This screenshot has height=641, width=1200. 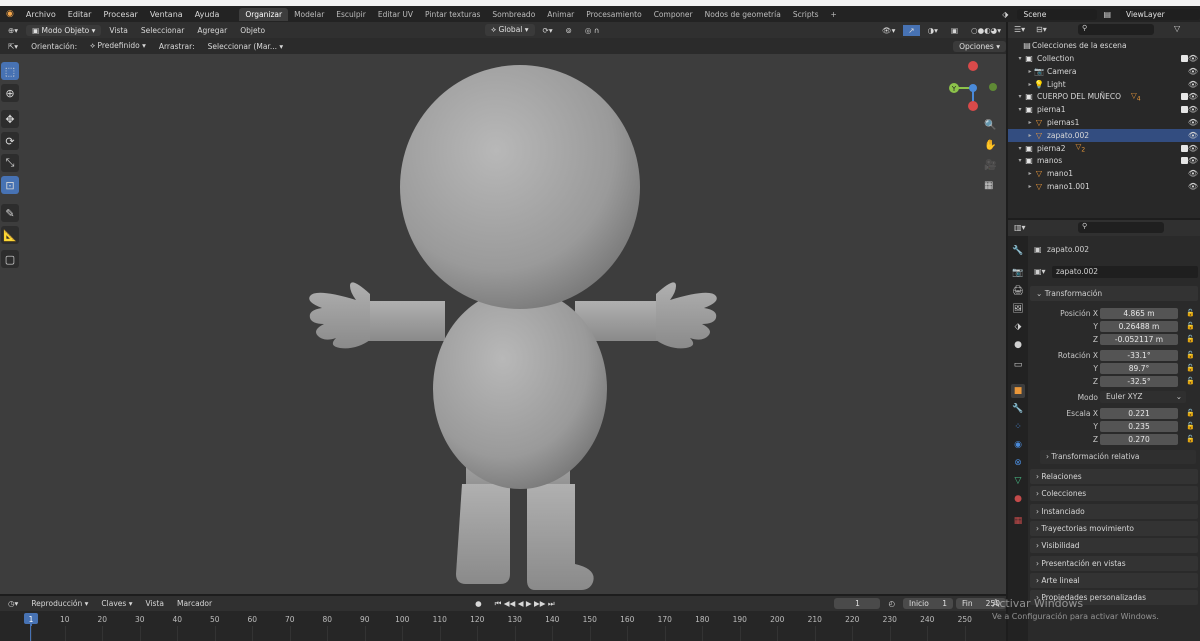 What do you see at coordinates (1139, 313) in the screenshot?
I see `position-x-field: 4.865 m` at bounding box center [1139, 313].